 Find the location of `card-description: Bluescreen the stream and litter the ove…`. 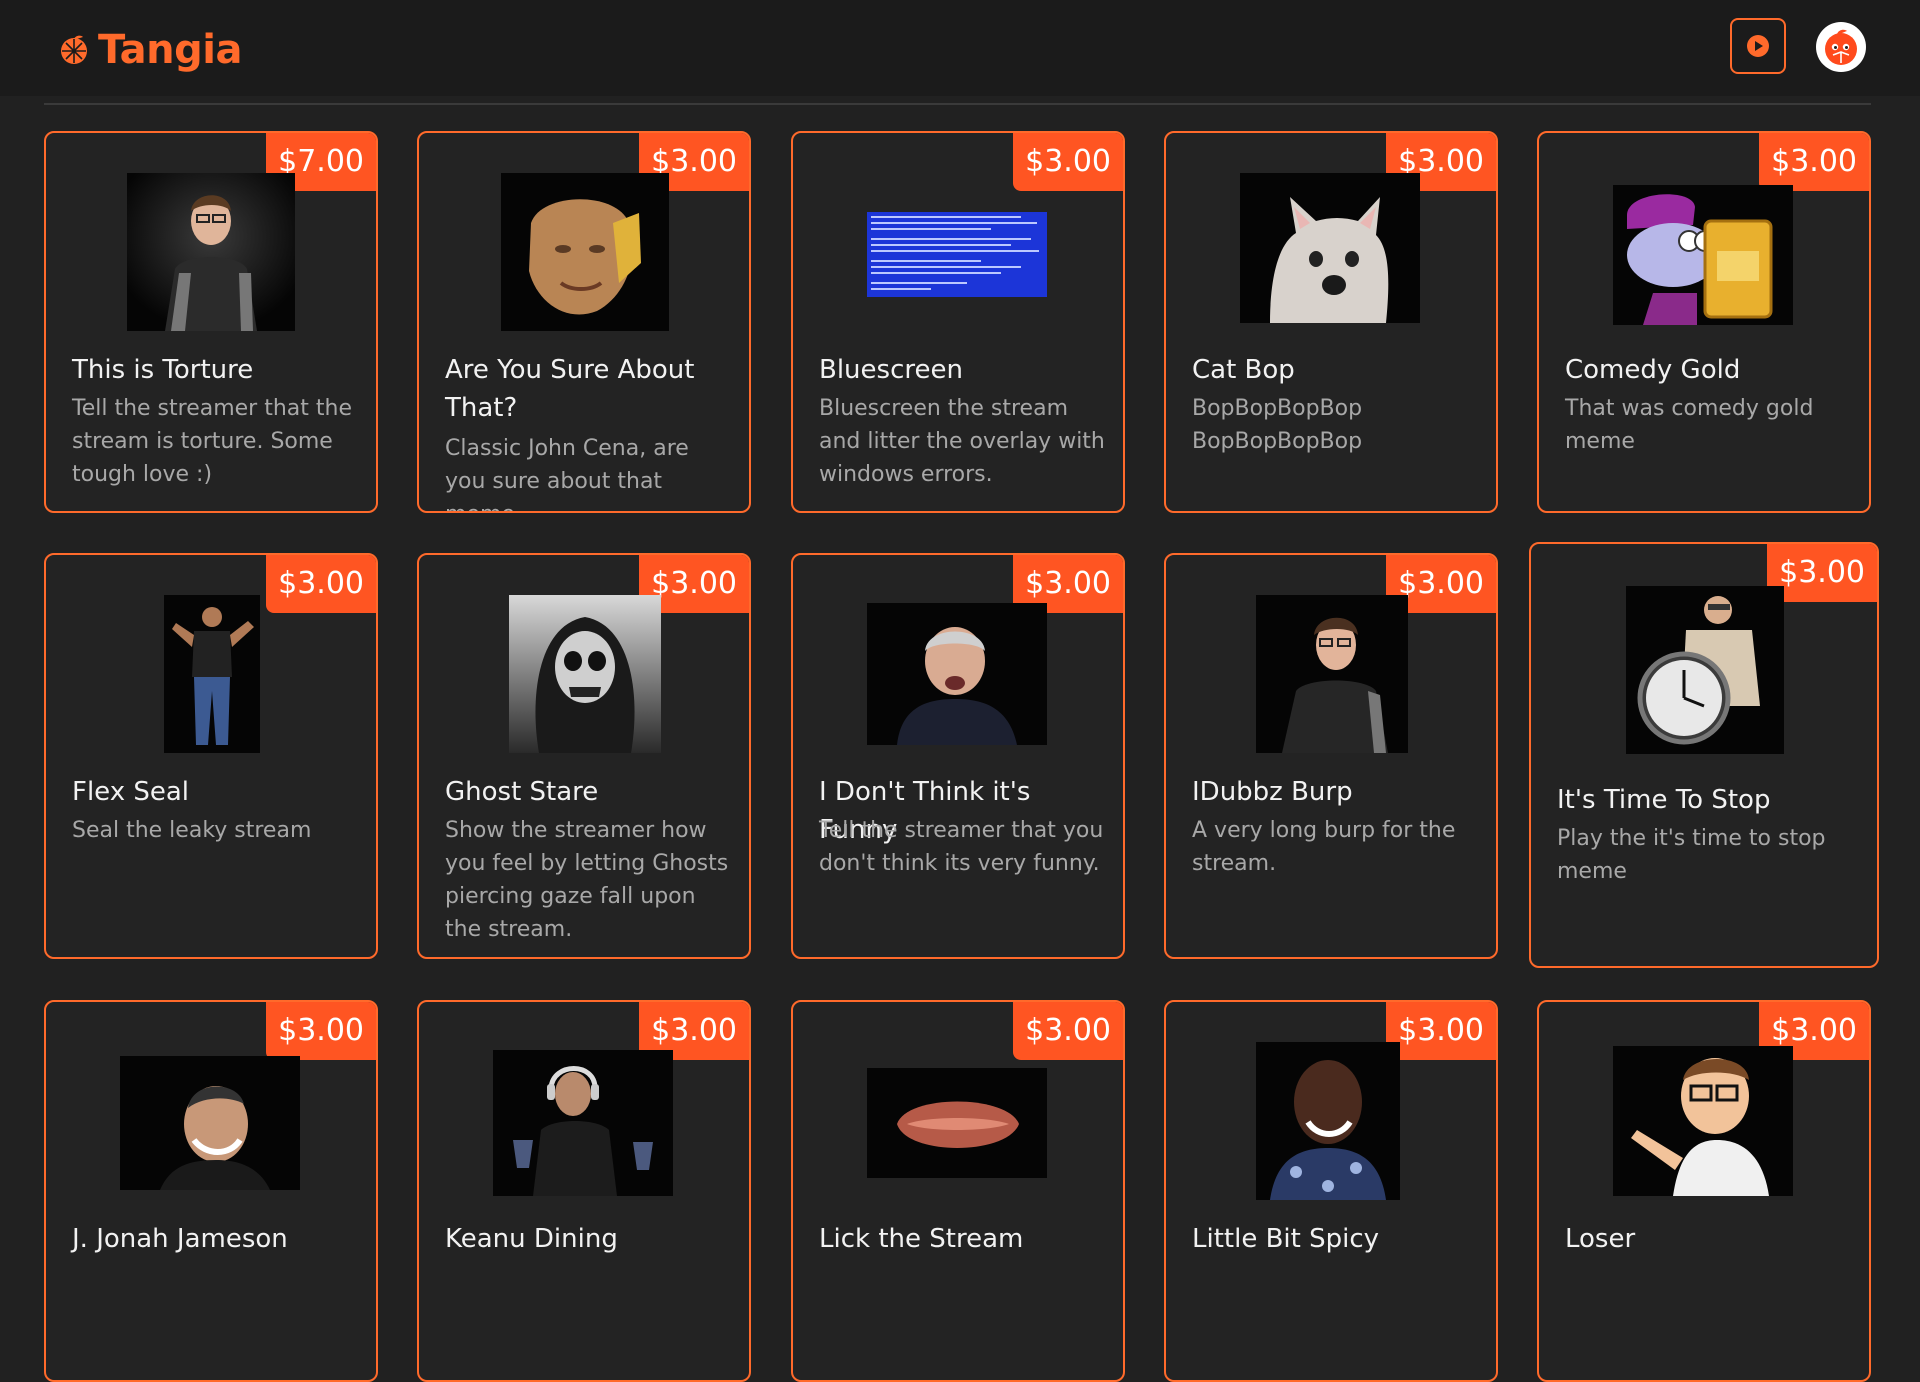

card-description: Bluescreen the stream and litter the ove… is located at coordinates (962, 441).